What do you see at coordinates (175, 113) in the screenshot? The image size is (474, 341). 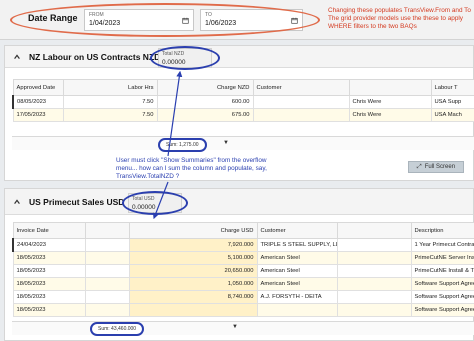 I see `arrow-to-total-nzd` at bounding box center [175, 113].